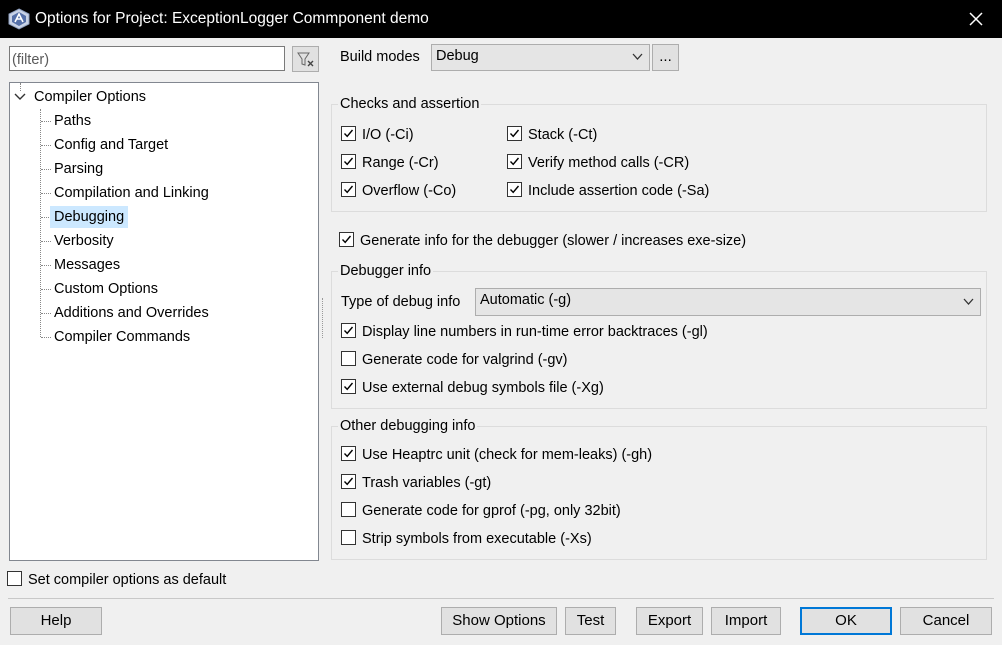 The image size is (1002, 645). Describe the element at coordinates (386, 271) in the screenshot. I see `debugger-info-group-title: Debugger info` at that location.